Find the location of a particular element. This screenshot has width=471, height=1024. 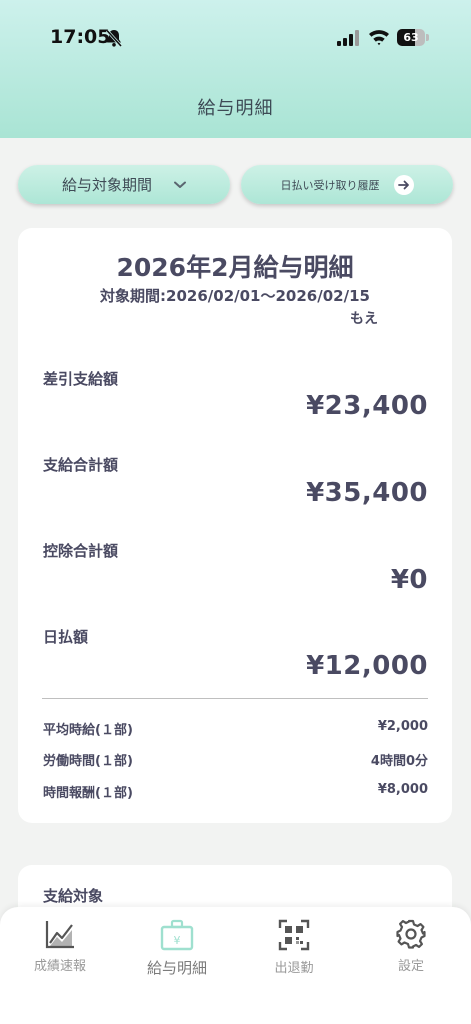

tab-payslip: ¥ 給与明細 is located at coordinates (177, 951).